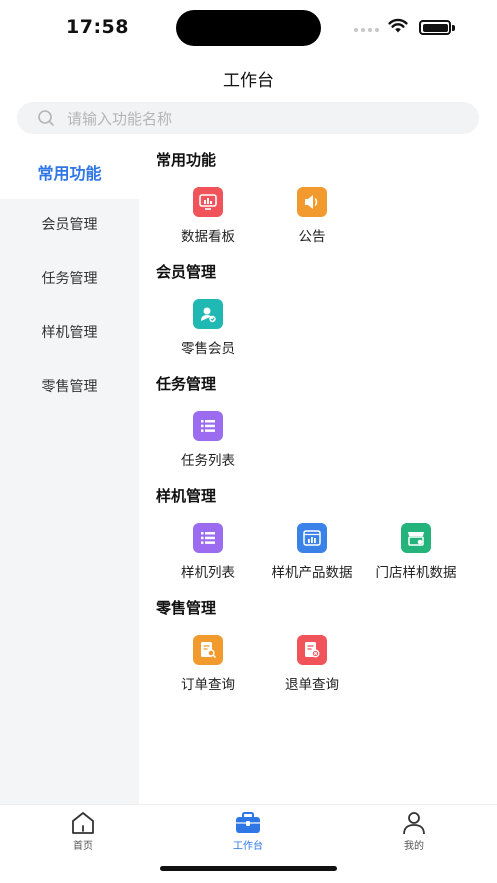 The height and width of the screenshot is (883, 497). I want to click on search-bar: 请输入功能名称, so click(248, 118).